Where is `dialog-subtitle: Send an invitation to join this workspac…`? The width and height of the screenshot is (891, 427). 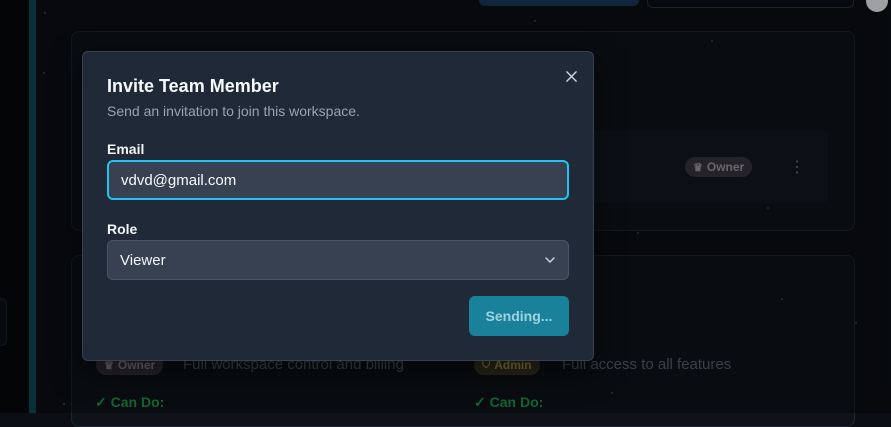 dialog-subtitle: Send an invitation to join this workspac… is located at coordinates (233, 111).